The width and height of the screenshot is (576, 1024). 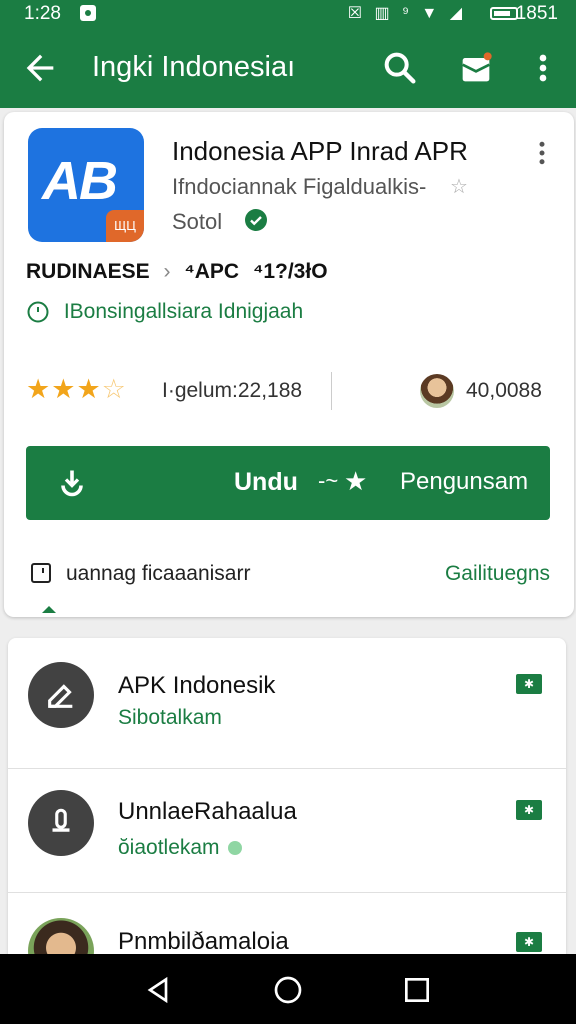 I want to click on info-line: IBonsingallsiara Idnigjaah, so click(x=164, y=312).